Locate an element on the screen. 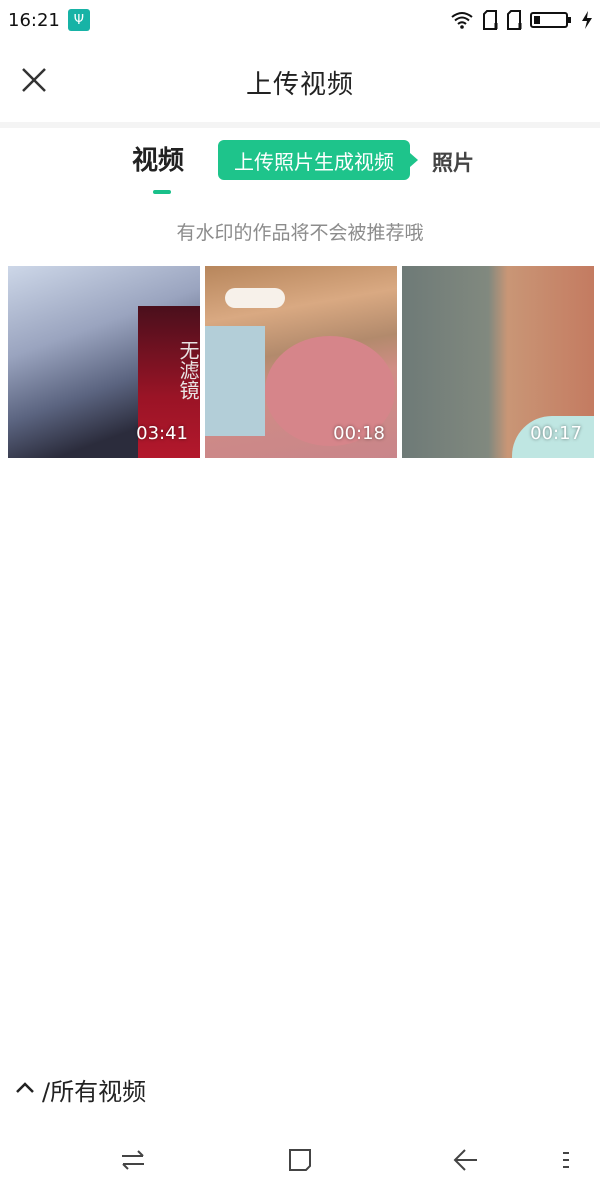  back-arrow-icon is located at coordinates (466, 1162).